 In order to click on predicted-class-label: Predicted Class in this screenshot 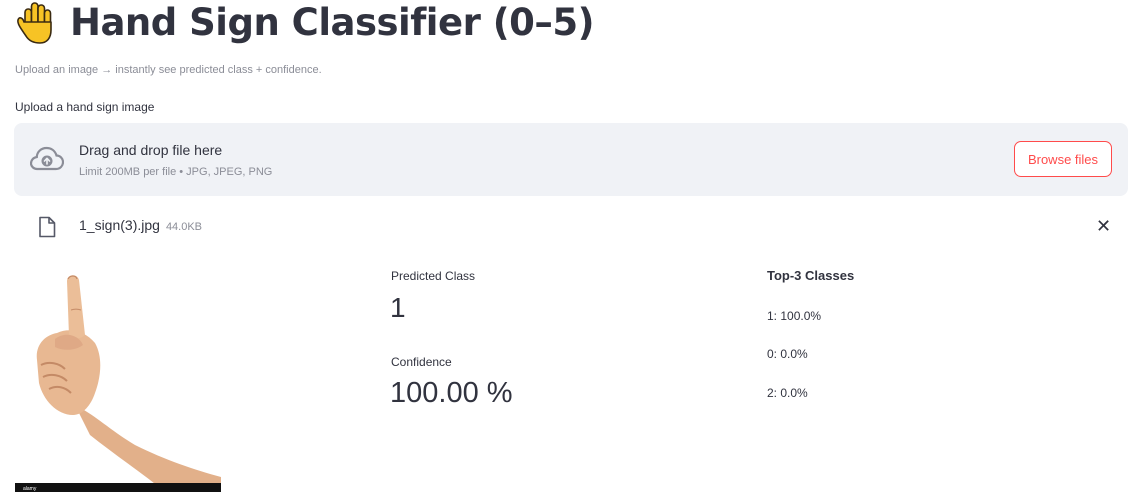, I will do `click(433, 276)`.